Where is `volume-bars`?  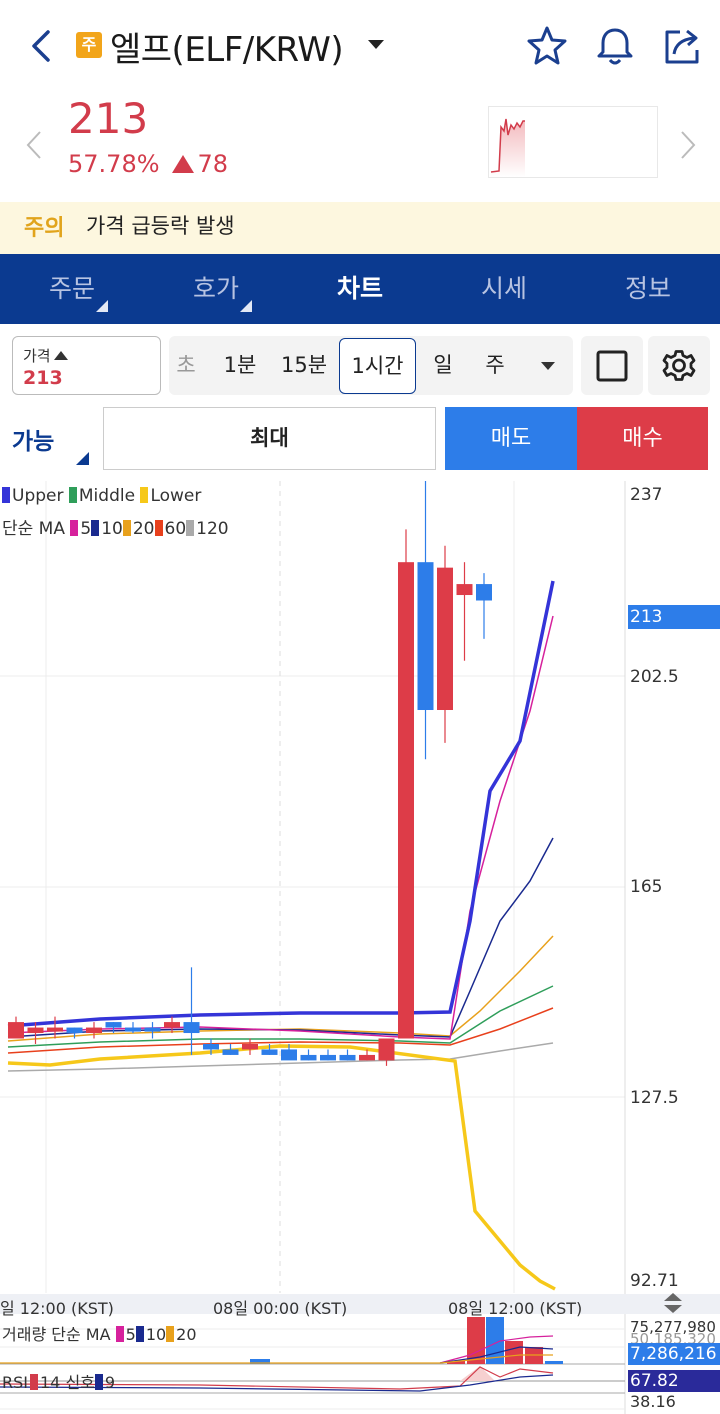
volume-bars is located at coordinates (406, 1340).